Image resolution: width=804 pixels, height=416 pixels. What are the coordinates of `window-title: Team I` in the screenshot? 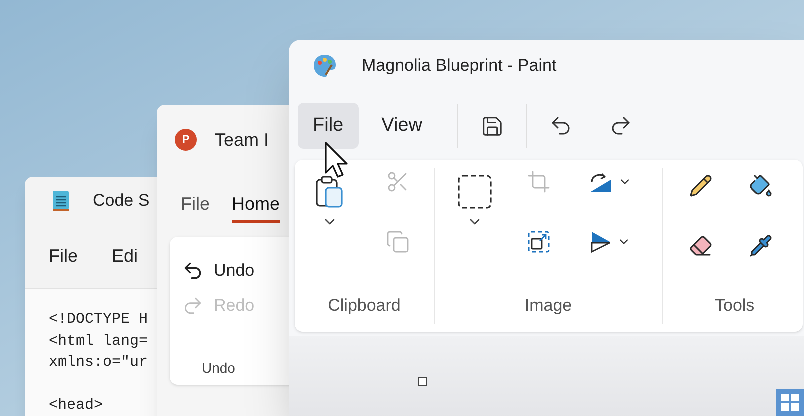 It's located at (242, 140).